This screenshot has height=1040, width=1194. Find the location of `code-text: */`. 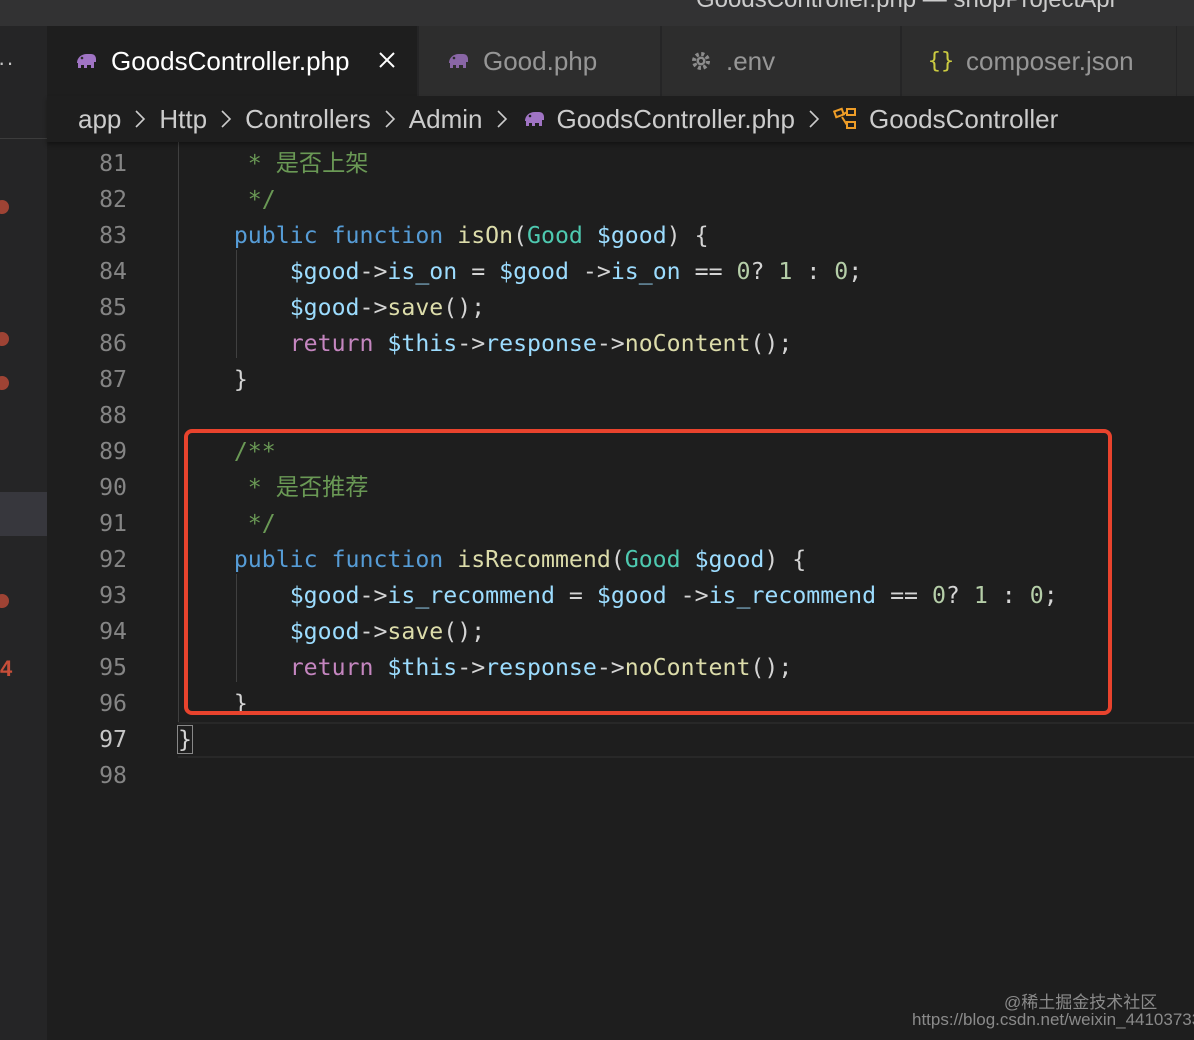

code-text: */ is located at coordinates (227, 199).